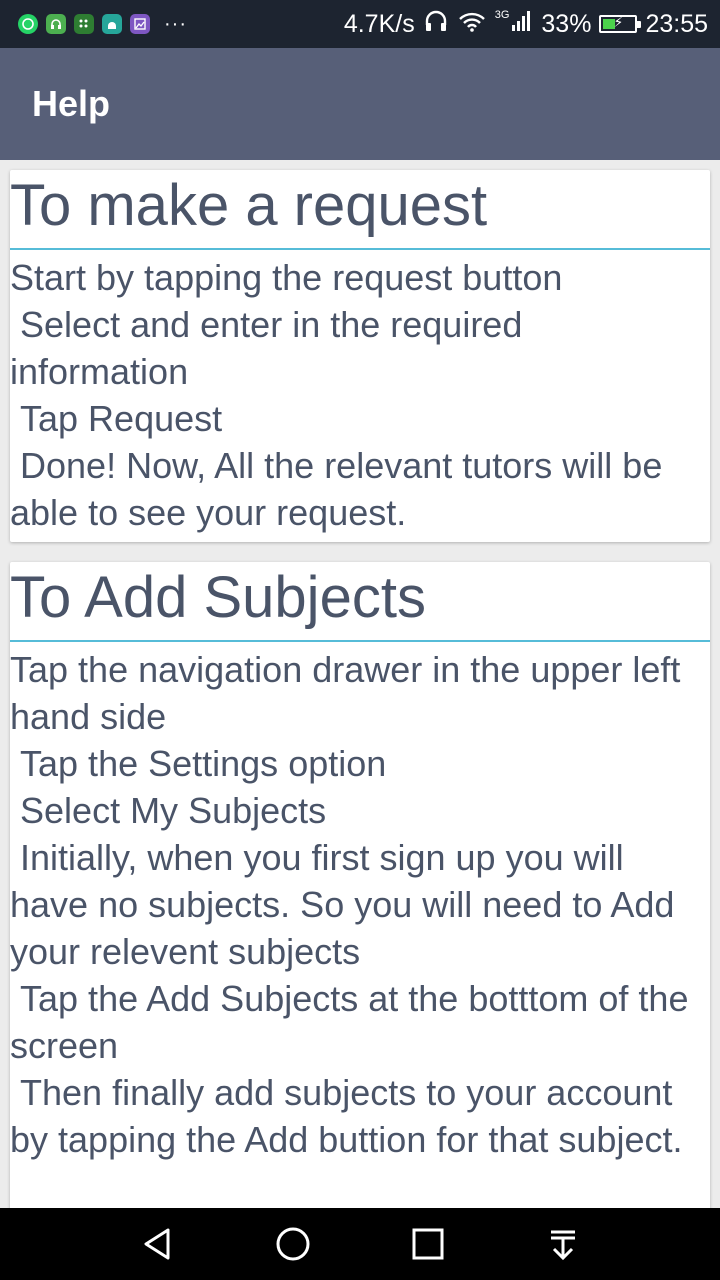  What do you see at coordinates (112, 24) in the screenshot?
I see `android-app-icon` at bounding box center [112, 24].